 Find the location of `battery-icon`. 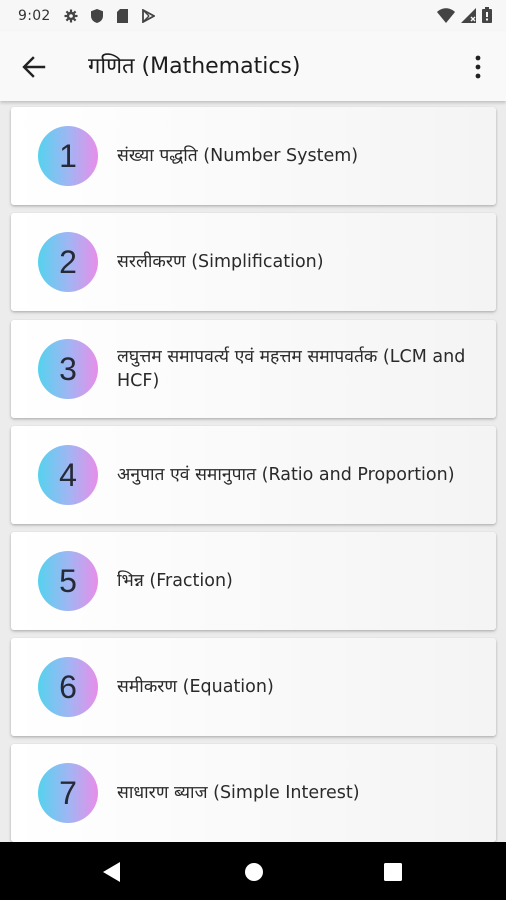

battery-icon is located at coordinates (487, 17).